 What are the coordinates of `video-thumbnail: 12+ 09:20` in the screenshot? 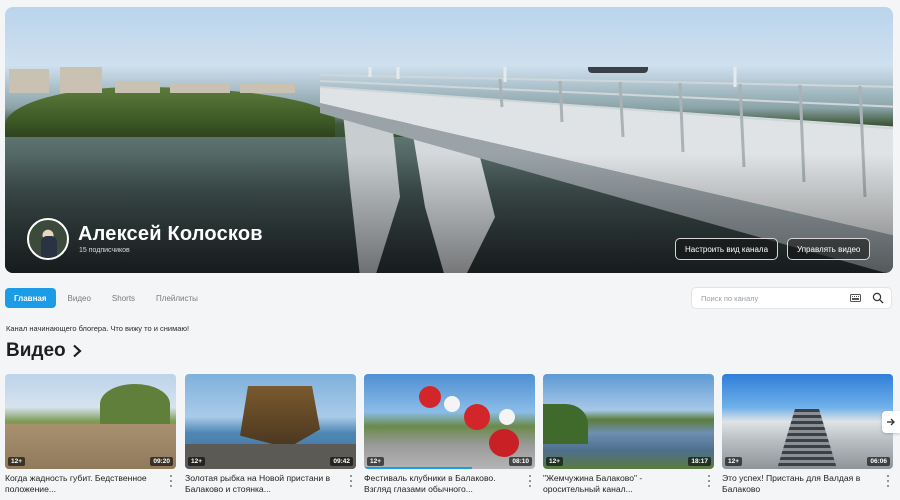 It's located at (90, 421).